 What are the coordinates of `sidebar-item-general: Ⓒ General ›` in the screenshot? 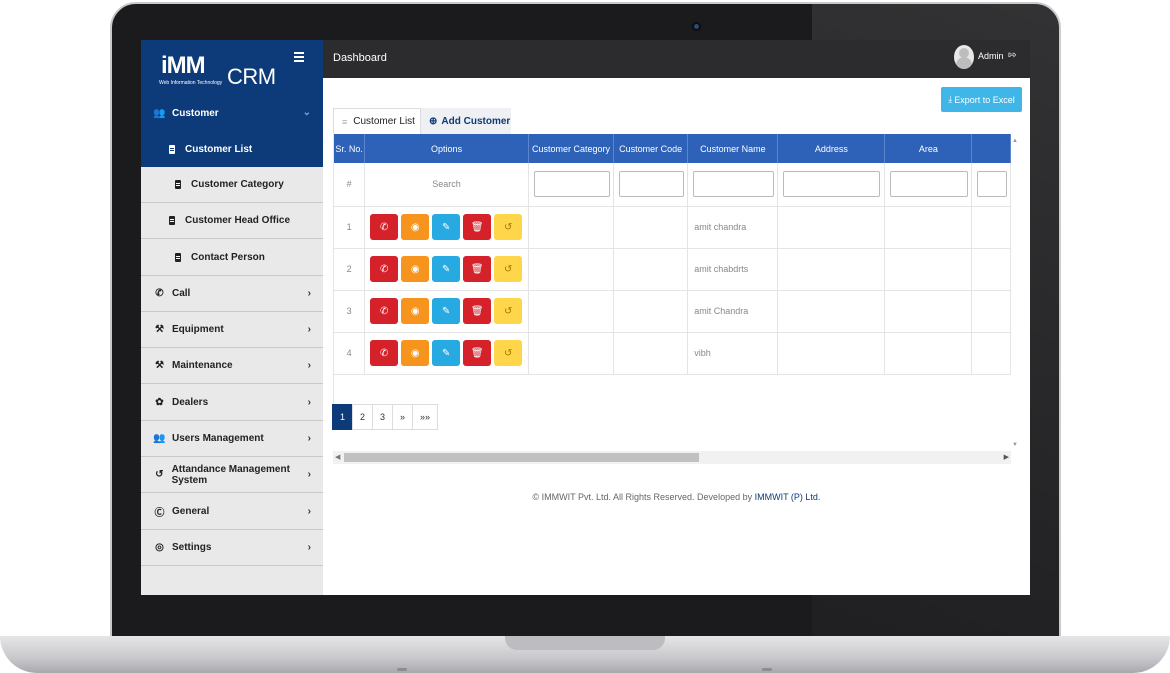 It's located at (232, 512).